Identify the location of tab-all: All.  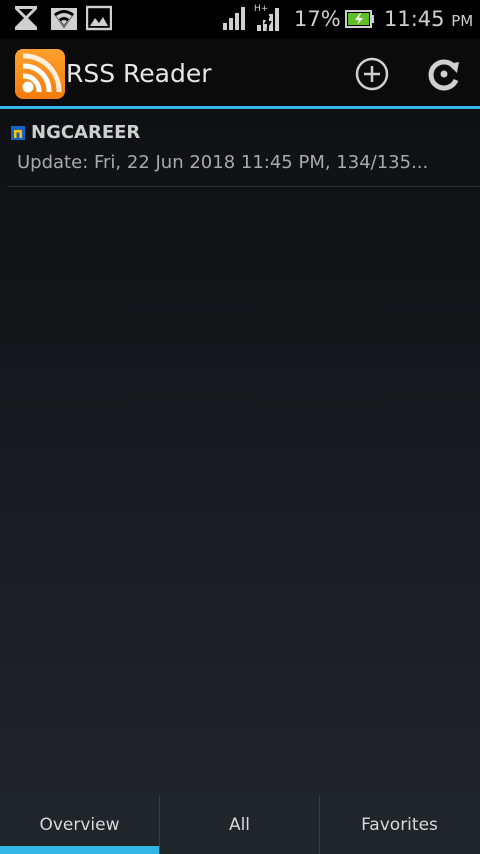
(239, 824).